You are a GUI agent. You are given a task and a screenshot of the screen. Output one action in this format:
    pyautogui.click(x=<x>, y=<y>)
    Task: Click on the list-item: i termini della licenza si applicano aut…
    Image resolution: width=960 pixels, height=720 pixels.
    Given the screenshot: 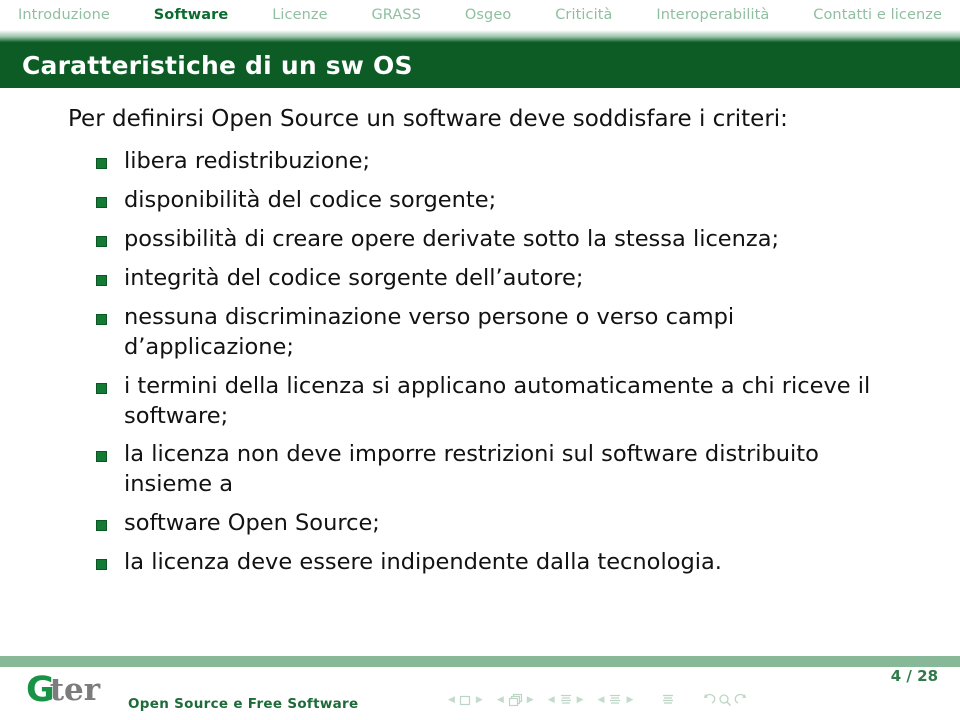 What is the action you would take?
    pyautogui.click(x=496, y=402)
    